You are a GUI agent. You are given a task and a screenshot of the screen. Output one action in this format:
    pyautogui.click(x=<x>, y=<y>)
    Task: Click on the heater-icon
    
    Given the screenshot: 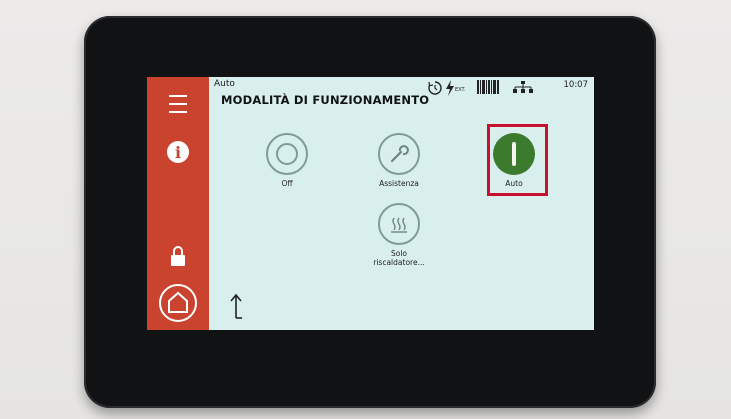 What is the action you would take?
    pyautogui.click(x=399, y=224)
    